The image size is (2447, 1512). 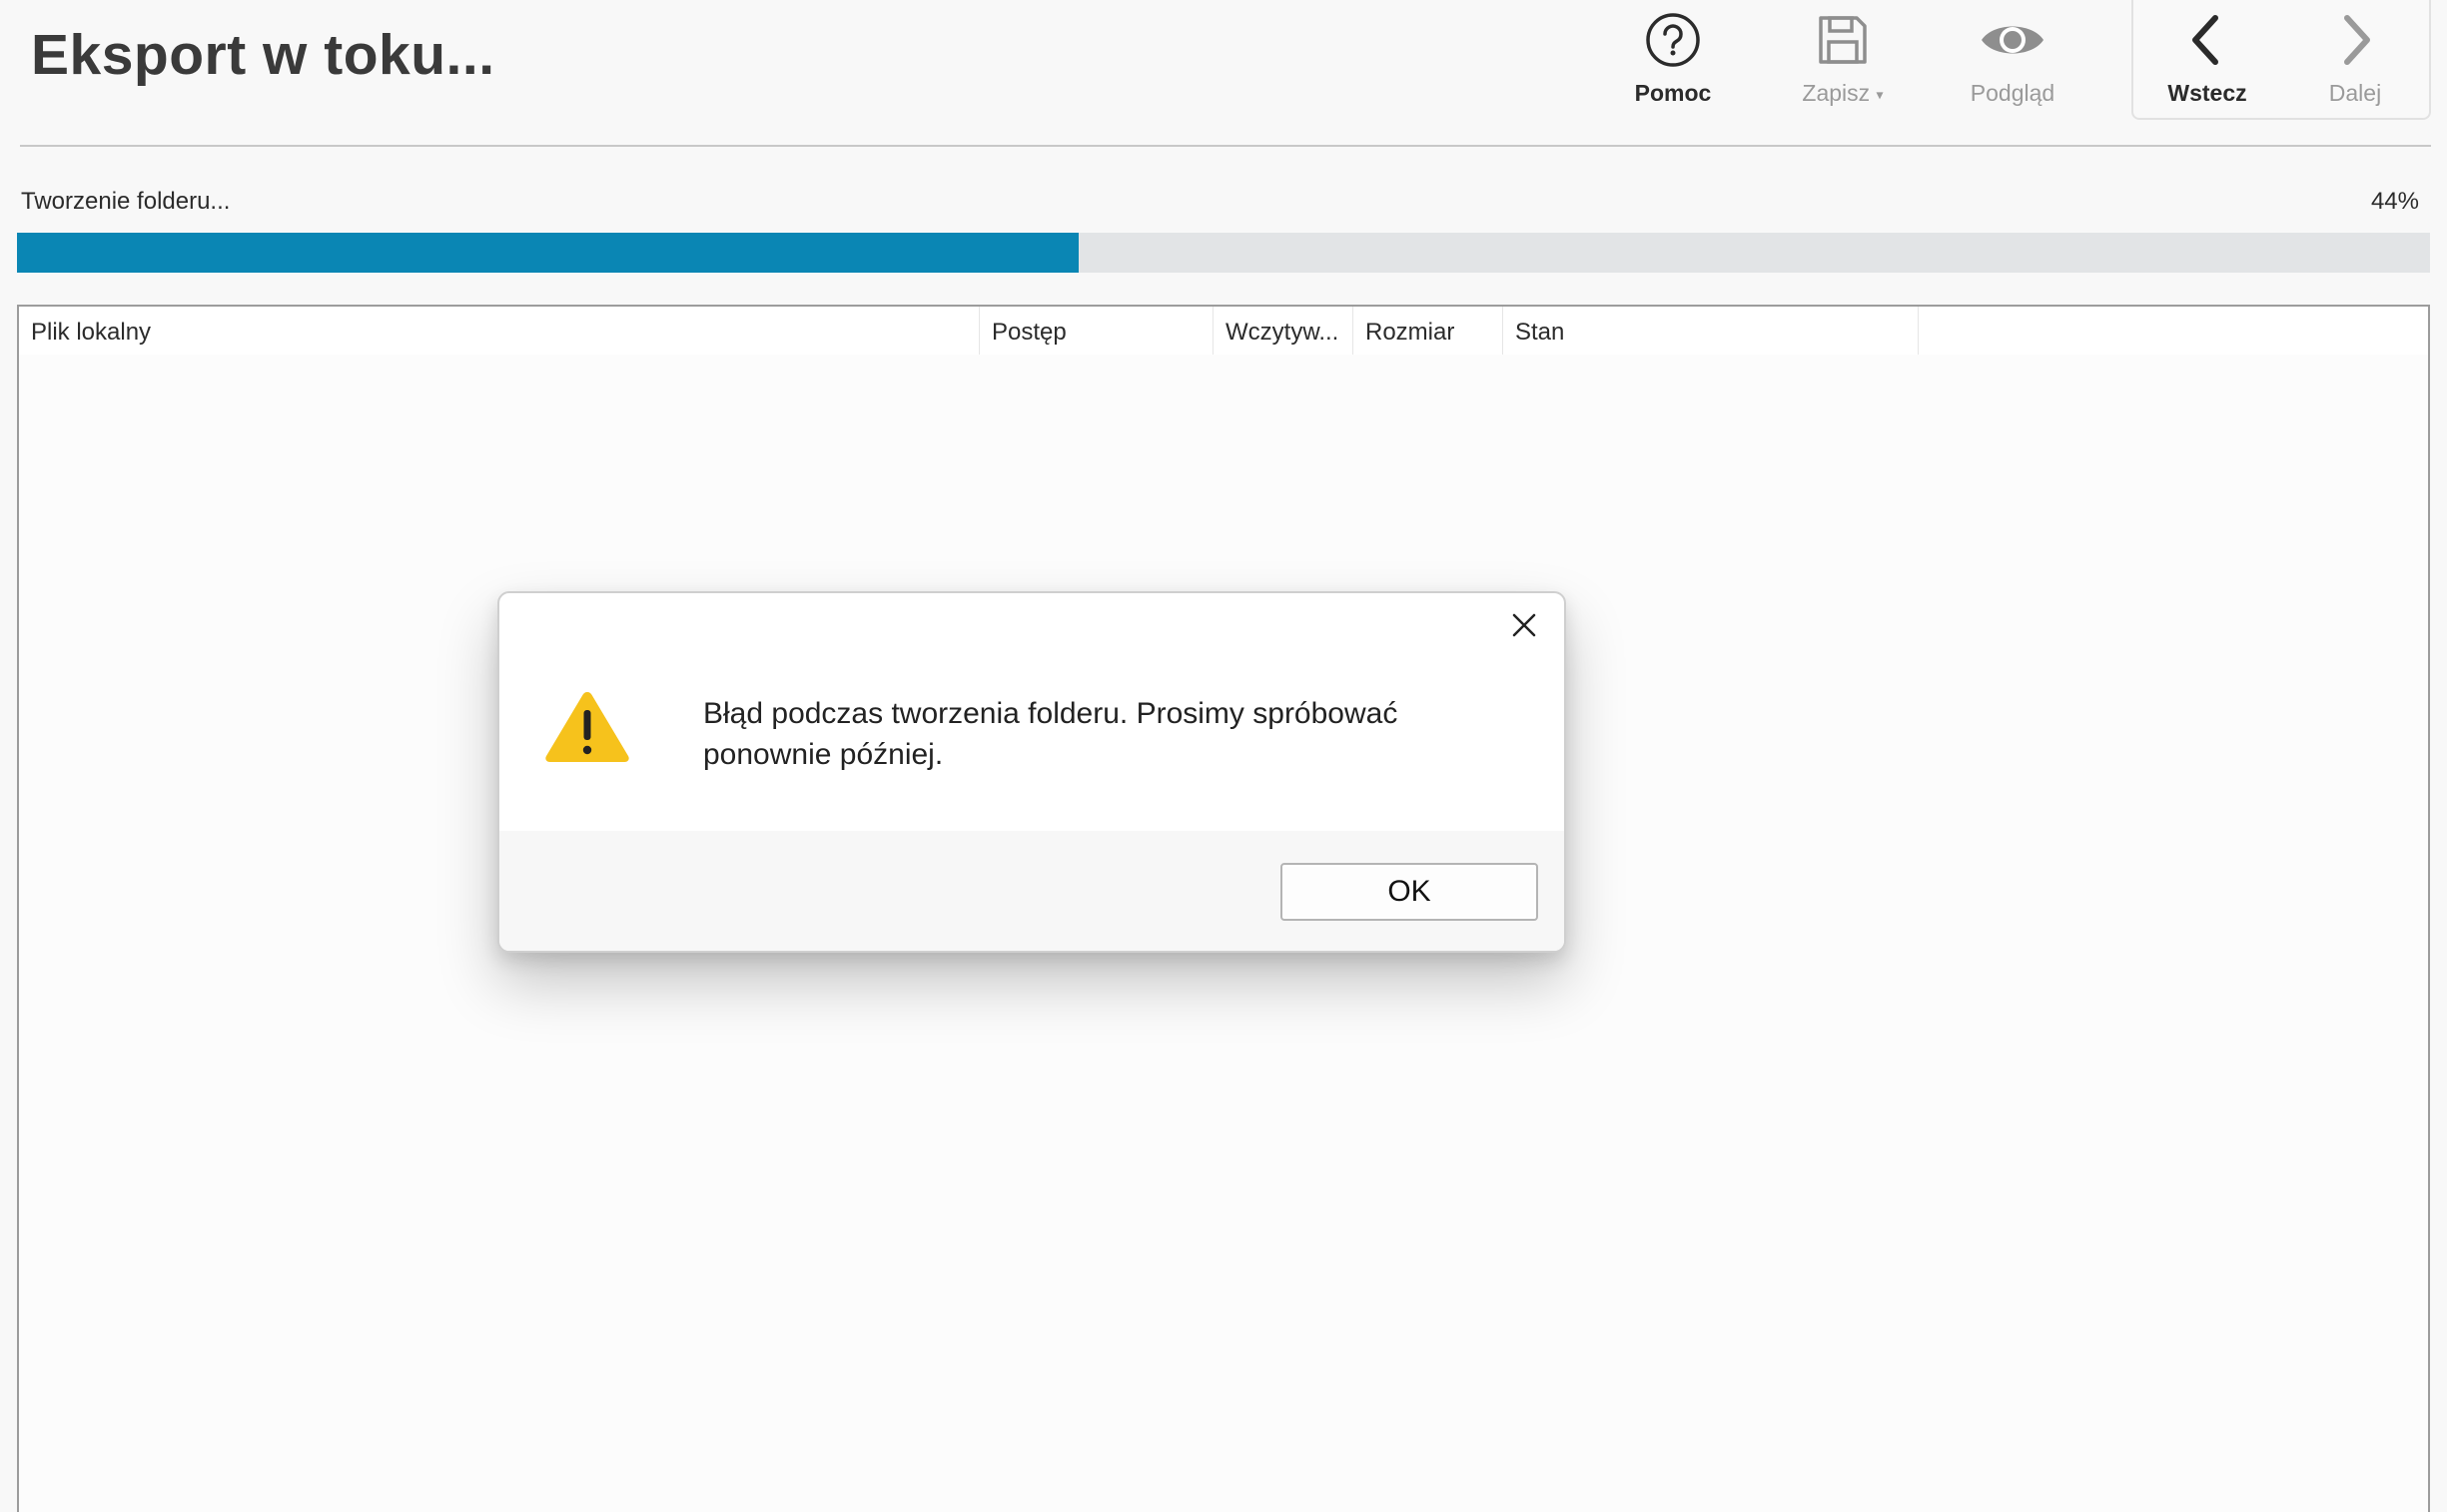 What do you see at coordinates (1880, 94) in the screenshot?
I see `caret-down-icon: ▾` at bounding box center [1880, 94].